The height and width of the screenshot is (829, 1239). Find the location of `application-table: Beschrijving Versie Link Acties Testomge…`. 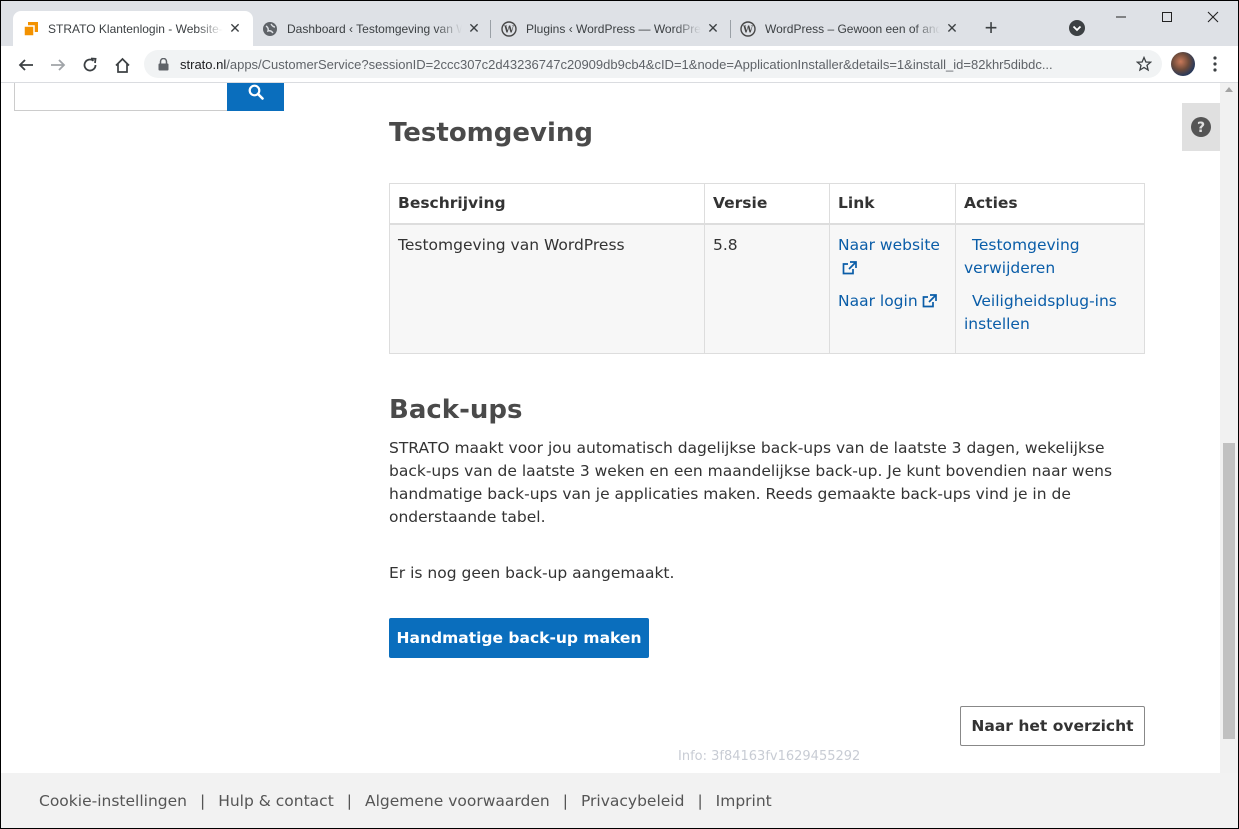

application-table: Beschrijving Versie Link Acties Testomge… is located at coordinates (767, 268).